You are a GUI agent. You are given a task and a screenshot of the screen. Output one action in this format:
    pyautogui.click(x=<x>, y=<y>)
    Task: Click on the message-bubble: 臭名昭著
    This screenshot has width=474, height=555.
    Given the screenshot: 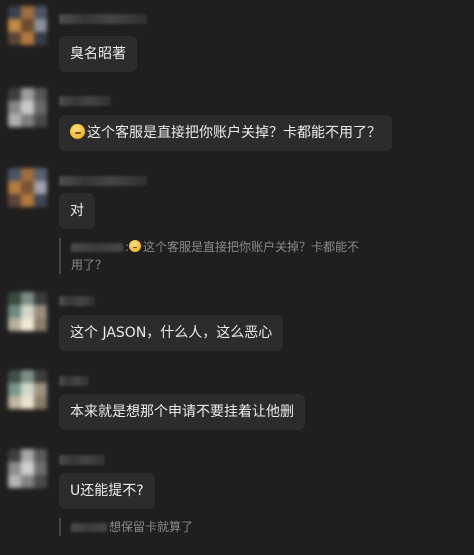 What is the action you would take?
    pyautogui.click(x=98, y=54)
    